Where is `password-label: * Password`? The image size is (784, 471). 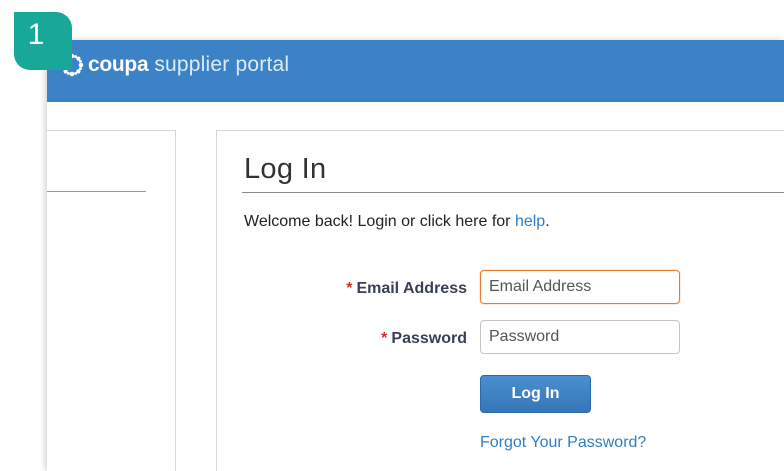
password-label: * Password is located at coordinates (424, 339).